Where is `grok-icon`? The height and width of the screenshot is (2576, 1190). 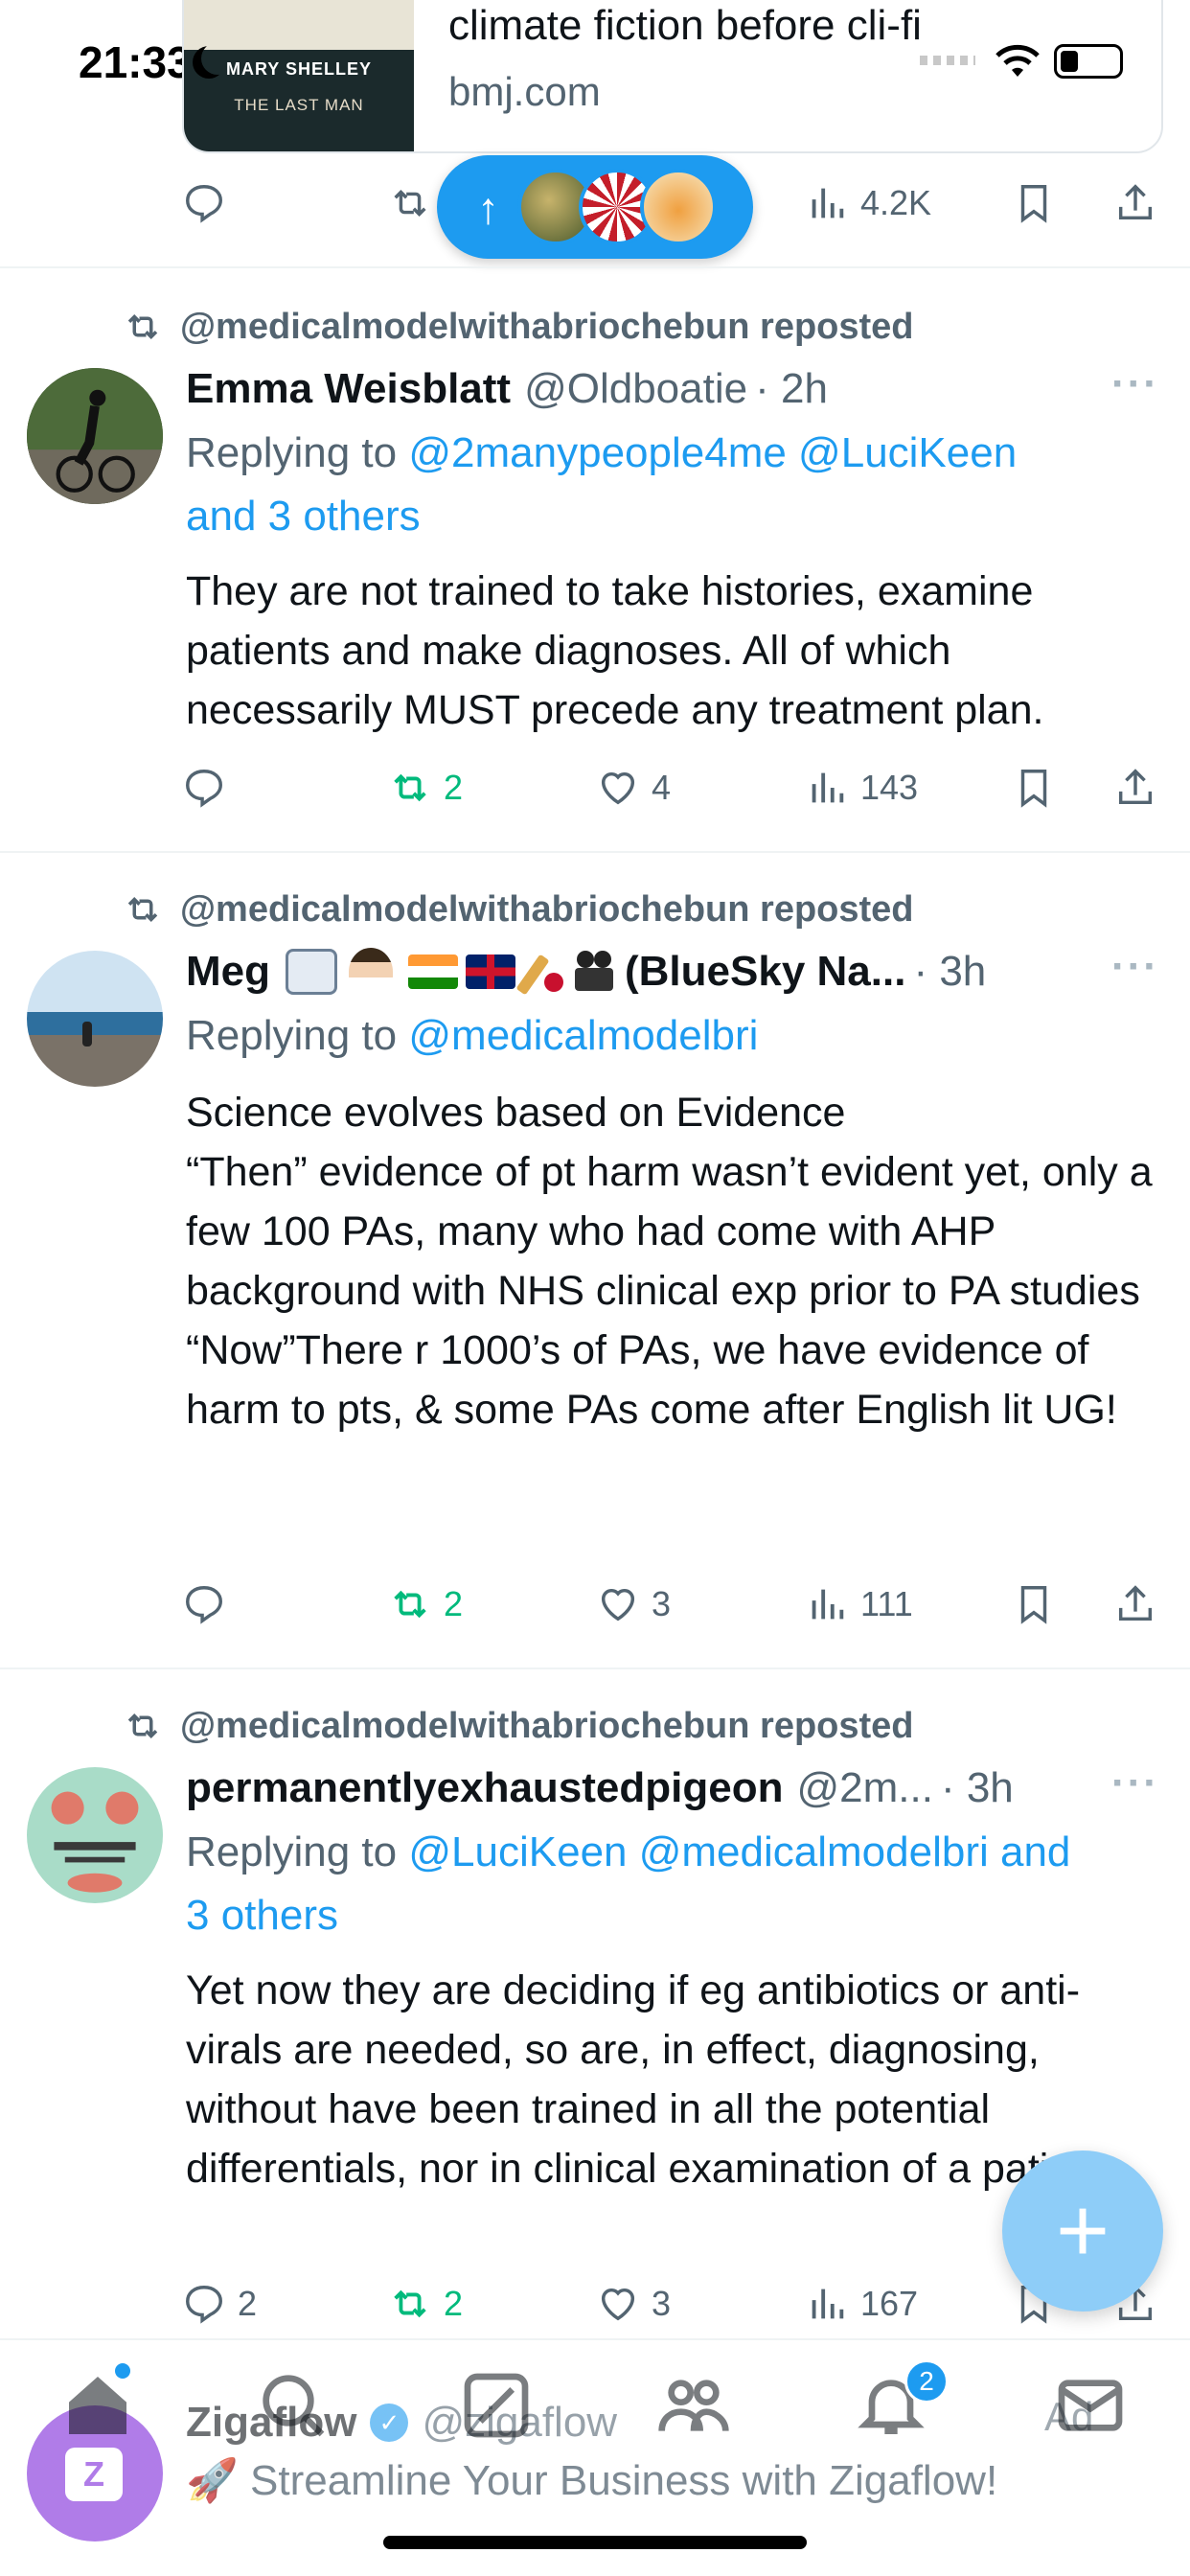
grok-icon is located at coordinates (497, 2405).